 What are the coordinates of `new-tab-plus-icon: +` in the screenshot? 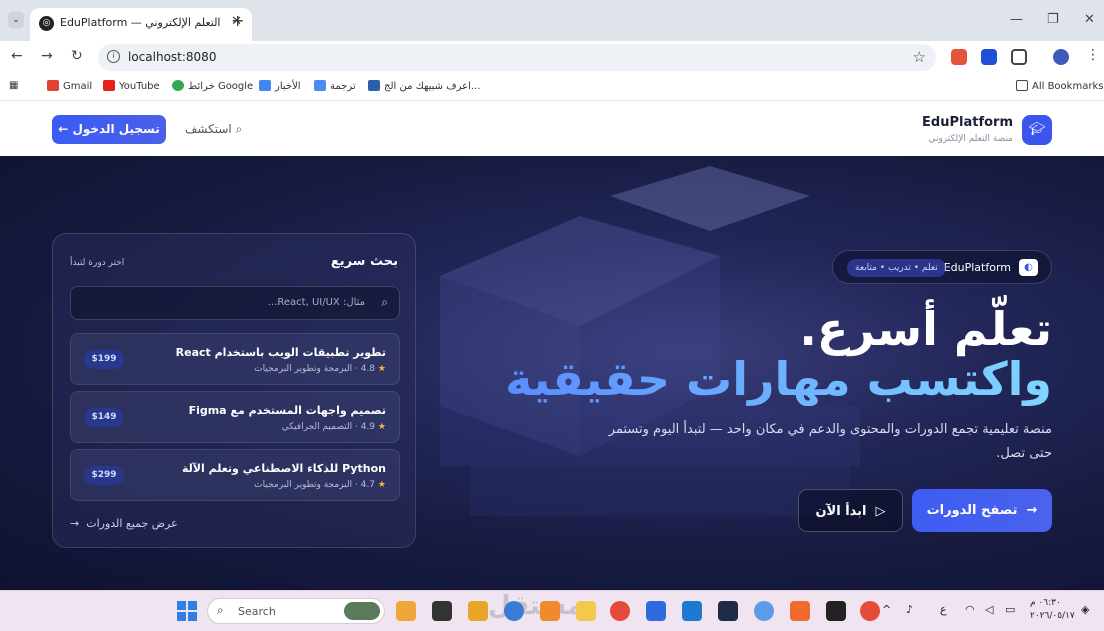 It's located at (237, 20).